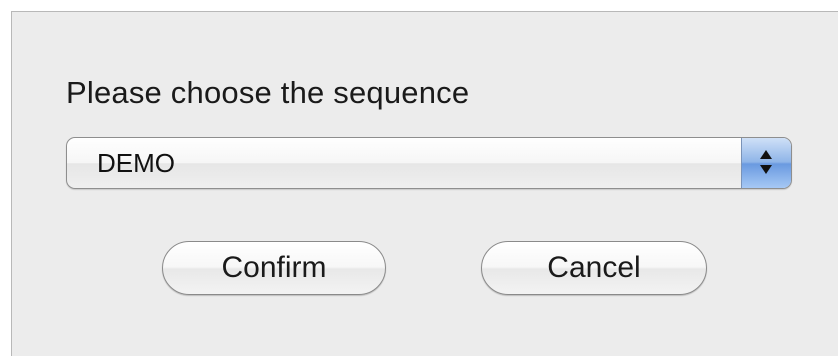 Image resolution: width=838 pixels, height=356 pixels. What do you see at coordinates (429, 163) in the screenshot?
I see `sequence-select: DEMO` at bounding box center [429, 163].